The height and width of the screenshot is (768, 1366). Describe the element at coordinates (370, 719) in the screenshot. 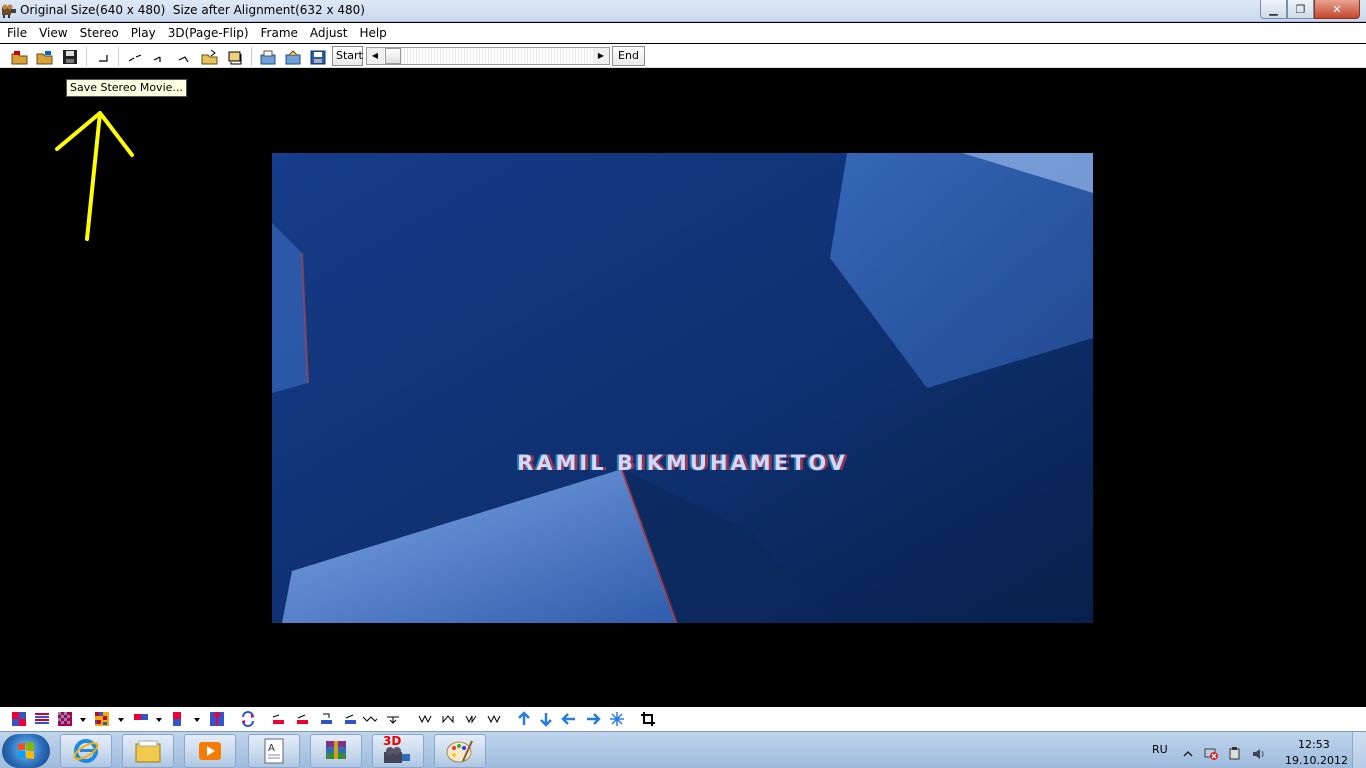

I see `align-5-icon` at that location.